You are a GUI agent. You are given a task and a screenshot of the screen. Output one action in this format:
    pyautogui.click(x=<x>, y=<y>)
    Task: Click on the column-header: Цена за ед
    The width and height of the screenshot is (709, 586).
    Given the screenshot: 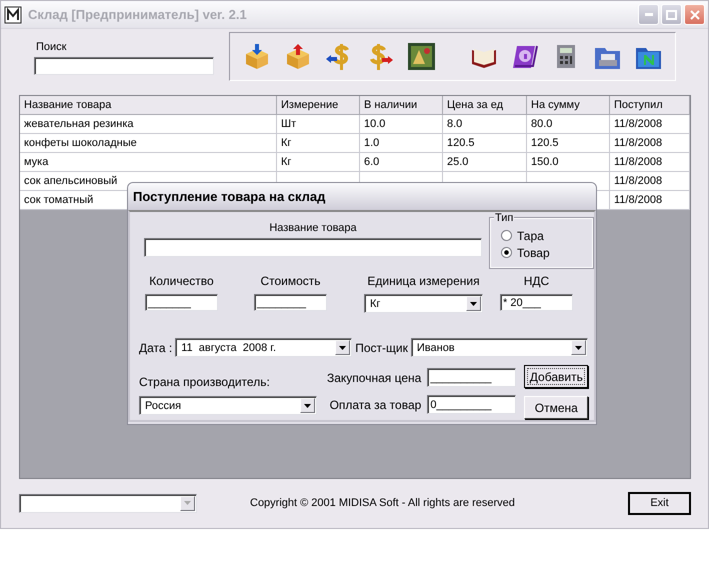 What is the action you would take?
    pyautogui.click(x=484, y=105)
    